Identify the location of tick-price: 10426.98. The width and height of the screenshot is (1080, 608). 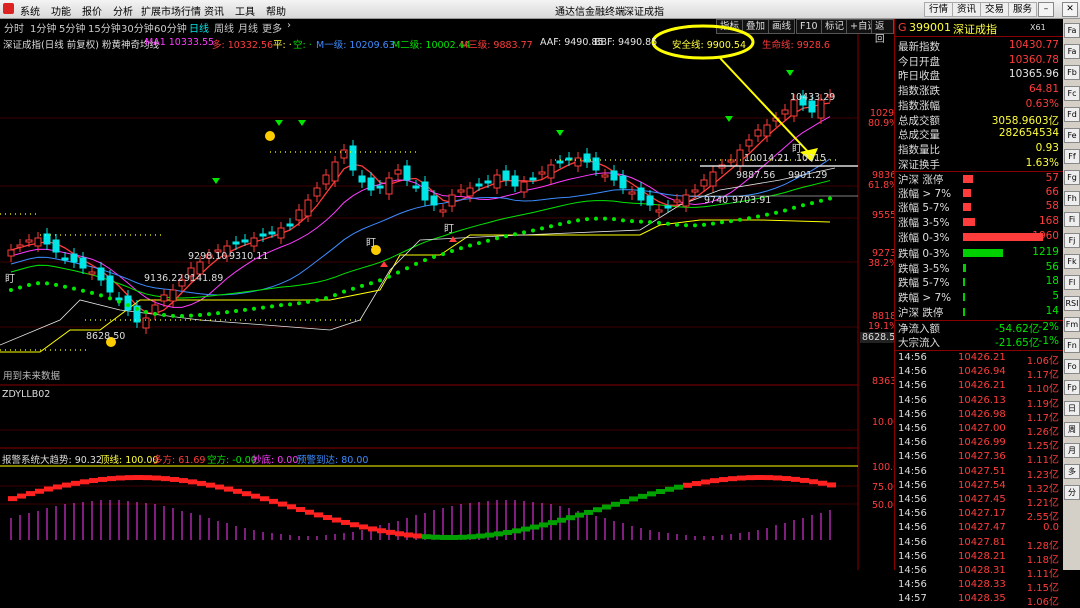
(982, 414).